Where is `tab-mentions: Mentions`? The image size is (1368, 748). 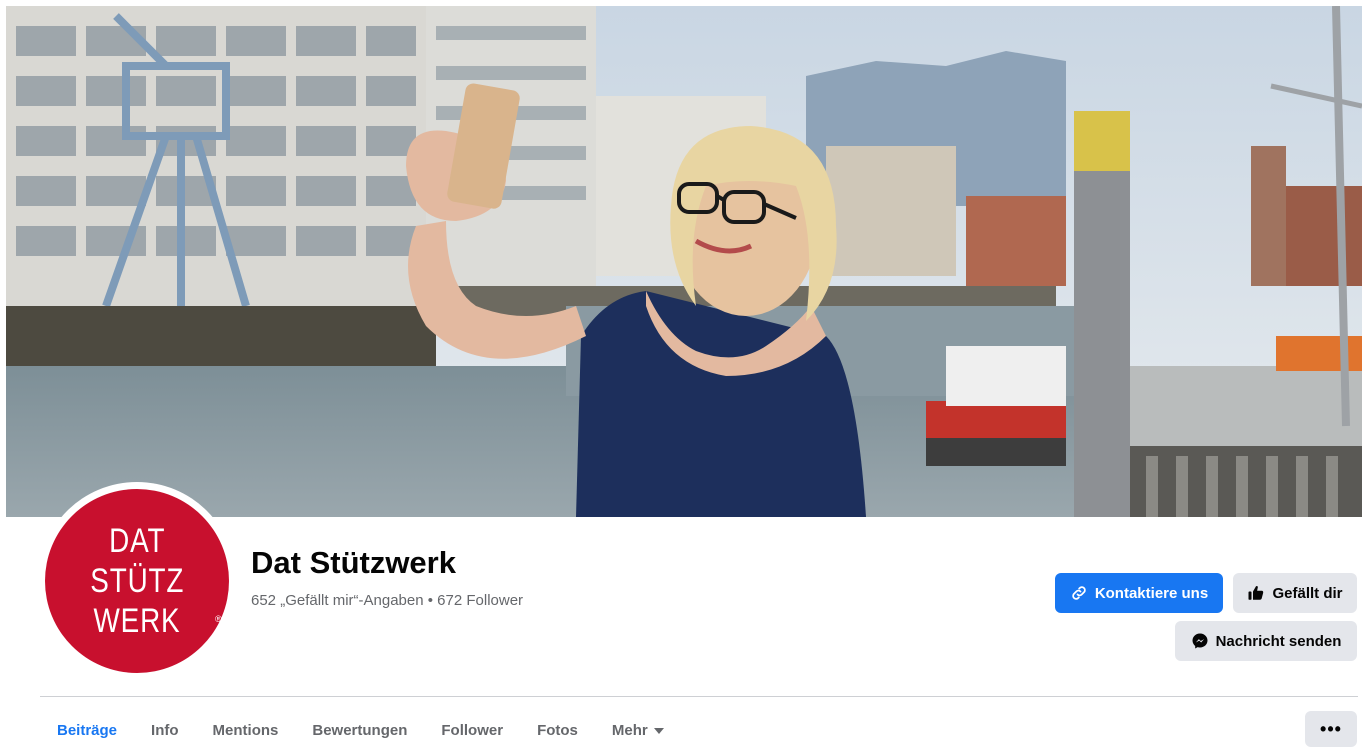 tab-mentions: Mentions is located at coordinates (246, 730).